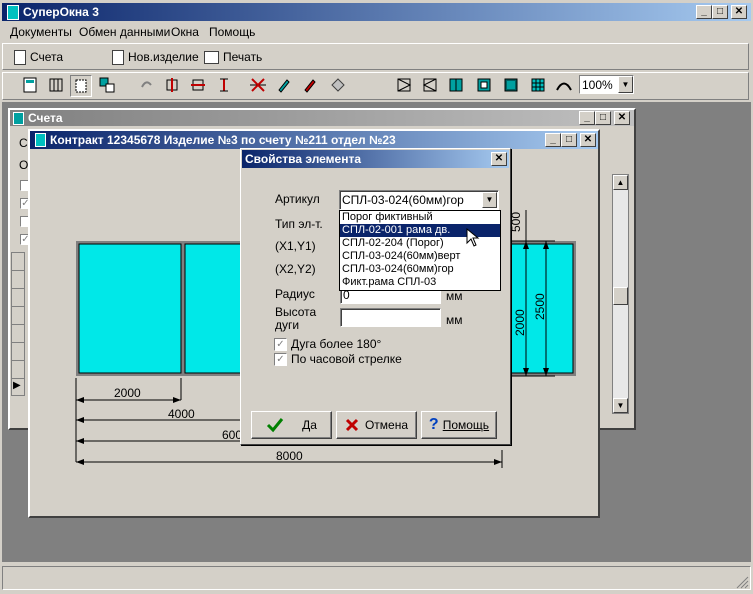  What do you see at coordinates (284, 85) in the screenshot?
I see `edit-pencil-icon` at bounding box center [284, 85].